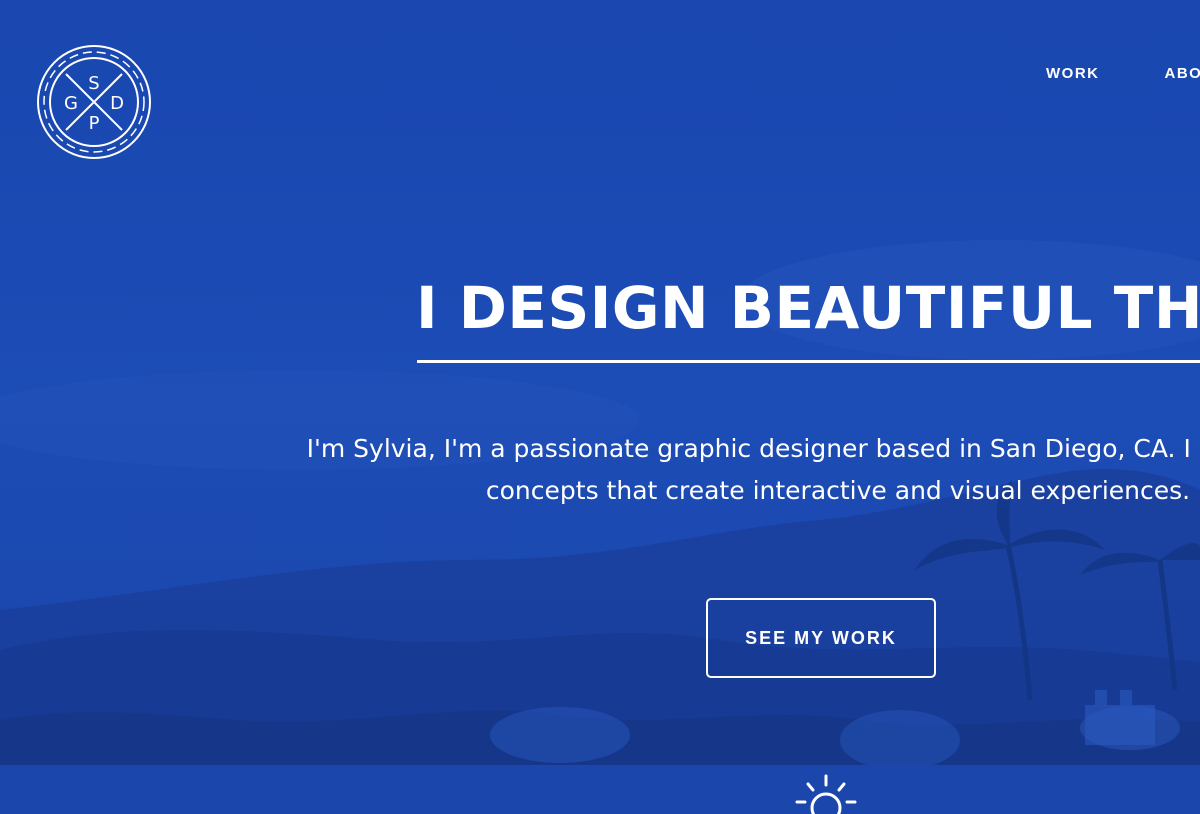  Describe the element at coordinates (808, 308) in the screenshot. I see `hero-headline: I DESIGN BEAUTIFUL THINGS` at that location.